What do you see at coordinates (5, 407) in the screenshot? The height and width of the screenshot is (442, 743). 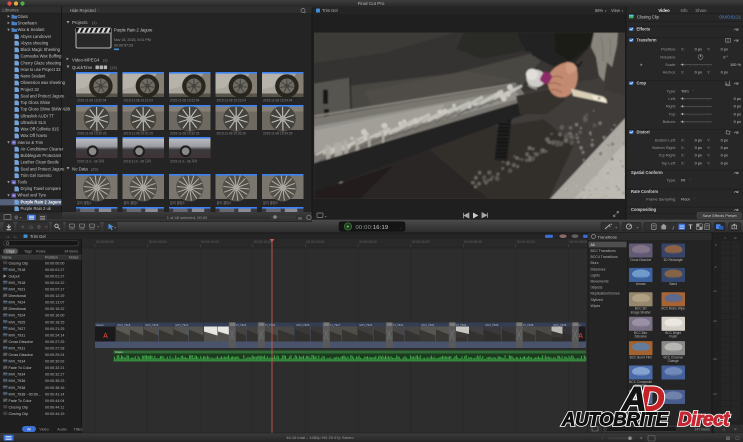 I see `svg-text: A` at bounding box center [5, 407].